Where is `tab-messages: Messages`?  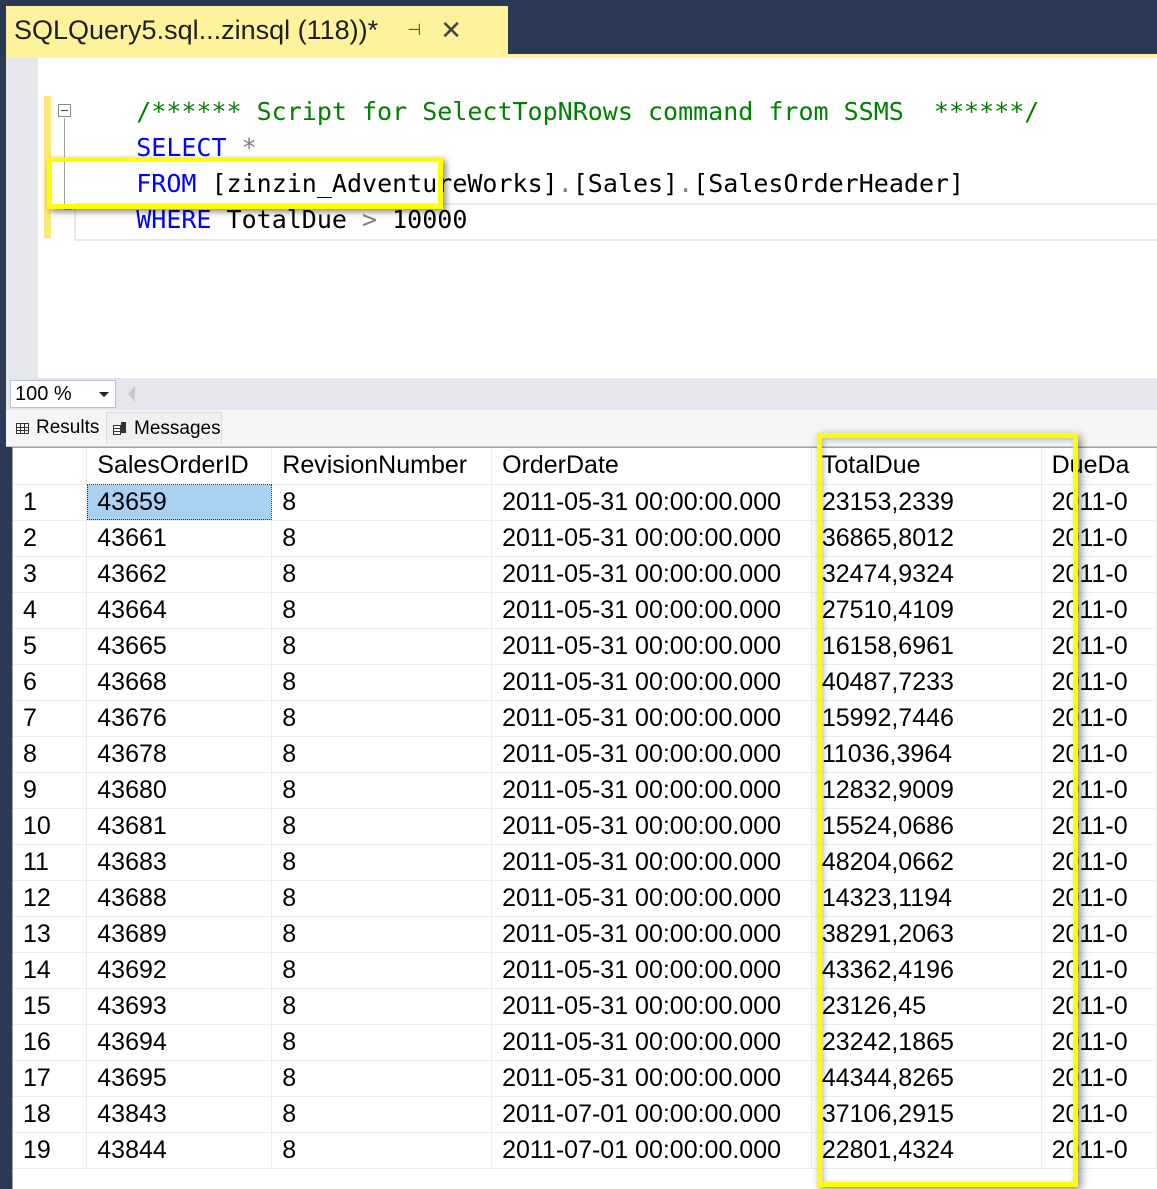
tab-messages: Messages is located at coordinates (164, 428).